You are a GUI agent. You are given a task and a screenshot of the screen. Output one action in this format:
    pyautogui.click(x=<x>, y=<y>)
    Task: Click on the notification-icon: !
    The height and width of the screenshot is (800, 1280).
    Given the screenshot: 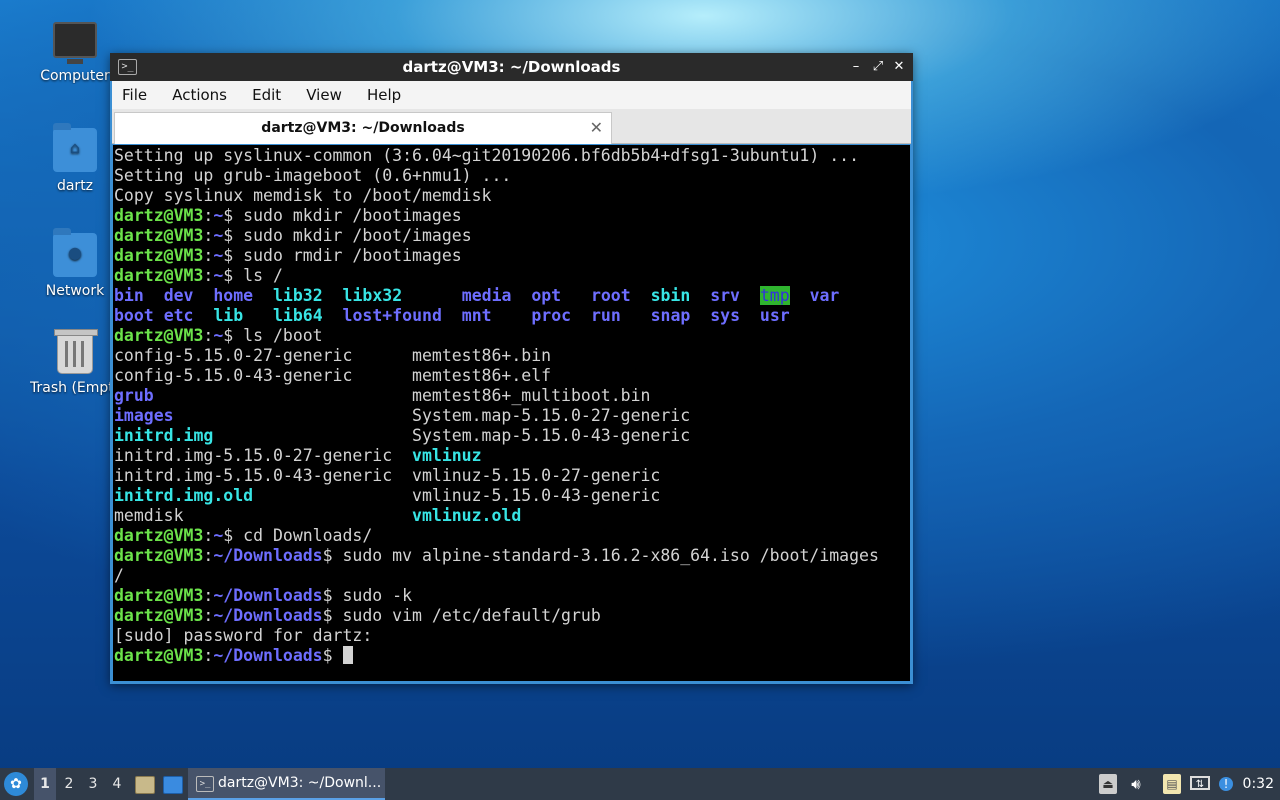 What is the action you would take?
    pyautogui.click(x=1226, y=784)
    